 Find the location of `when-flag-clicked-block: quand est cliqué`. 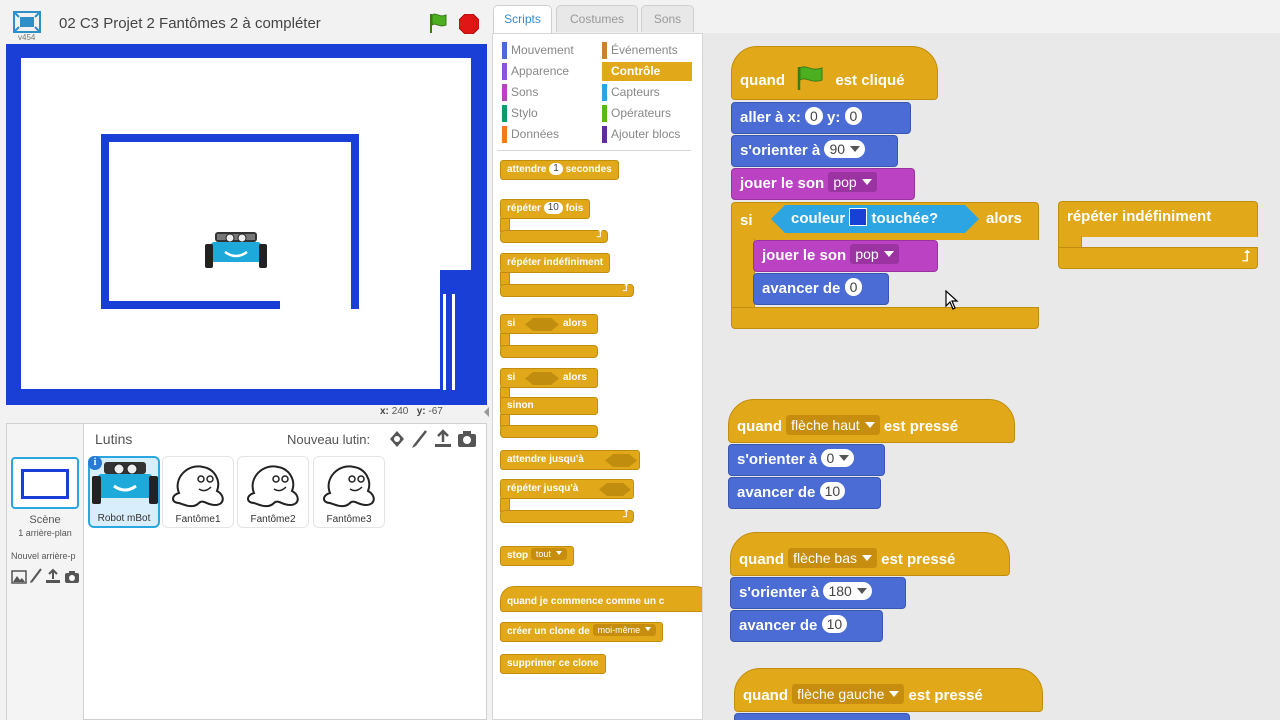

when-flag-clicked-block: quand est cliqué is located at coordinates (834, 73).